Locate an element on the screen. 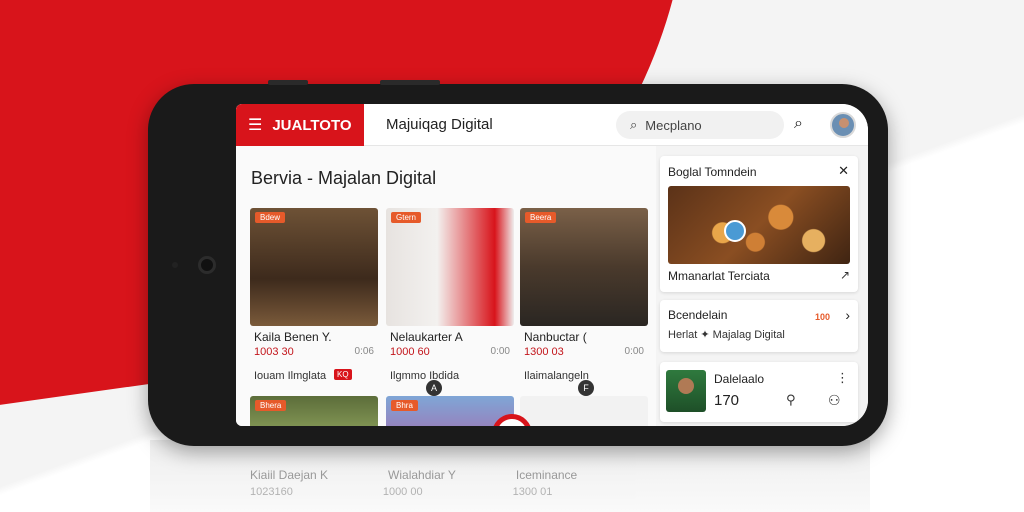 The image size is (1024, 512). reflection-title: Iceminance is located at coordinates (546, 475).